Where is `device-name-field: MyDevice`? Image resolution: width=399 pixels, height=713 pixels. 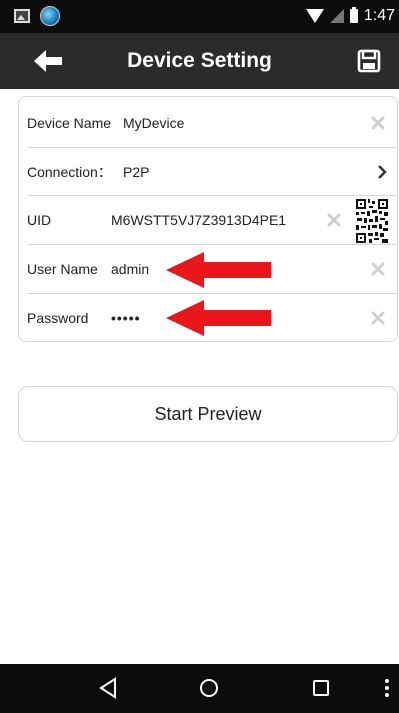 device-name-field: MyDevice is located at coordinates (153, 123).